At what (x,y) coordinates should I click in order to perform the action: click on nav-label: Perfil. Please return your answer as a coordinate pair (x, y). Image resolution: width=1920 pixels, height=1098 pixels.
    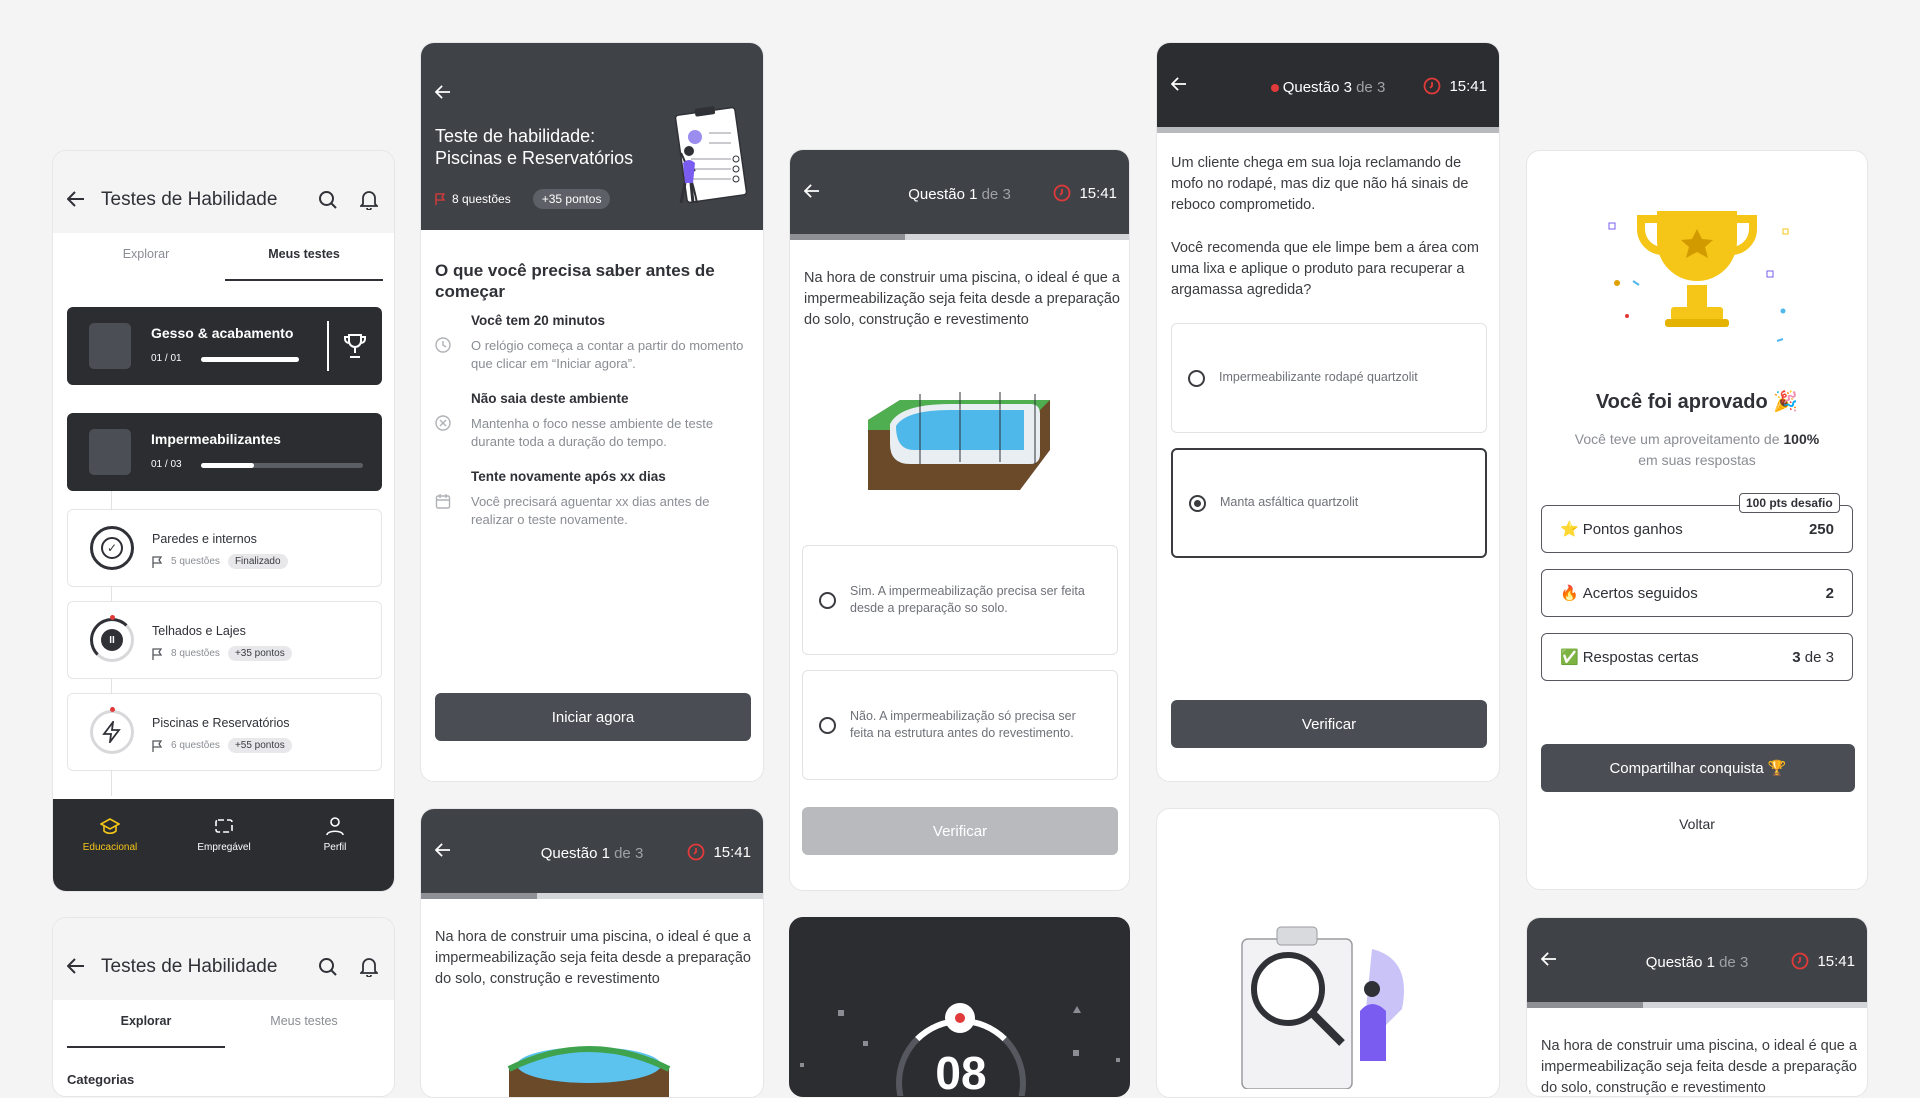
    Looking at the image, I should click on (335, 847).